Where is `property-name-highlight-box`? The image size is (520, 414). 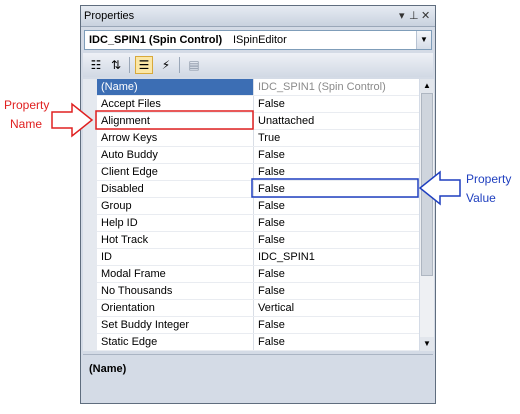
property-name-highlight-box is located at coordinates (174, 120).